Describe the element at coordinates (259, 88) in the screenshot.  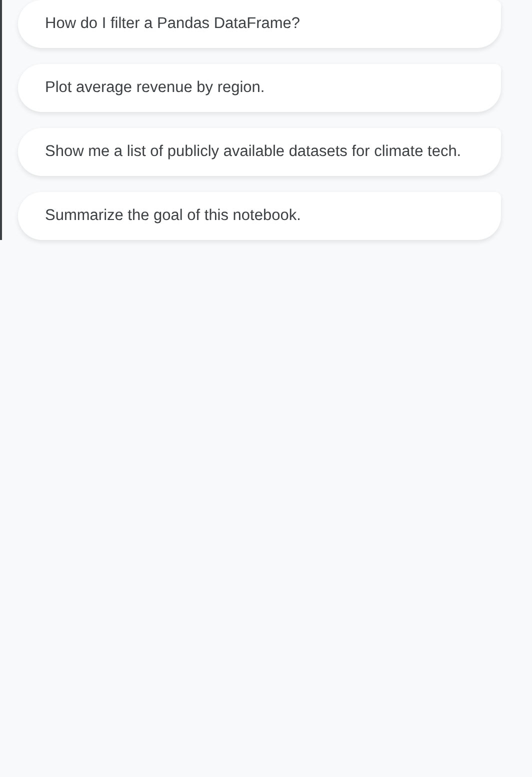
I see `suggestion-chip: Plot average revenue by region.` at that location.